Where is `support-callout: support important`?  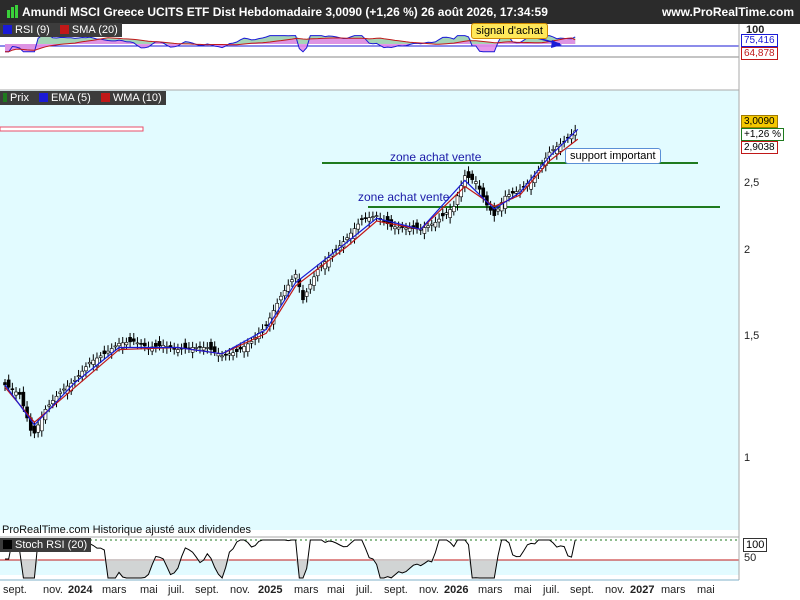
support-callout: support important is located at coordinates (613, 156).